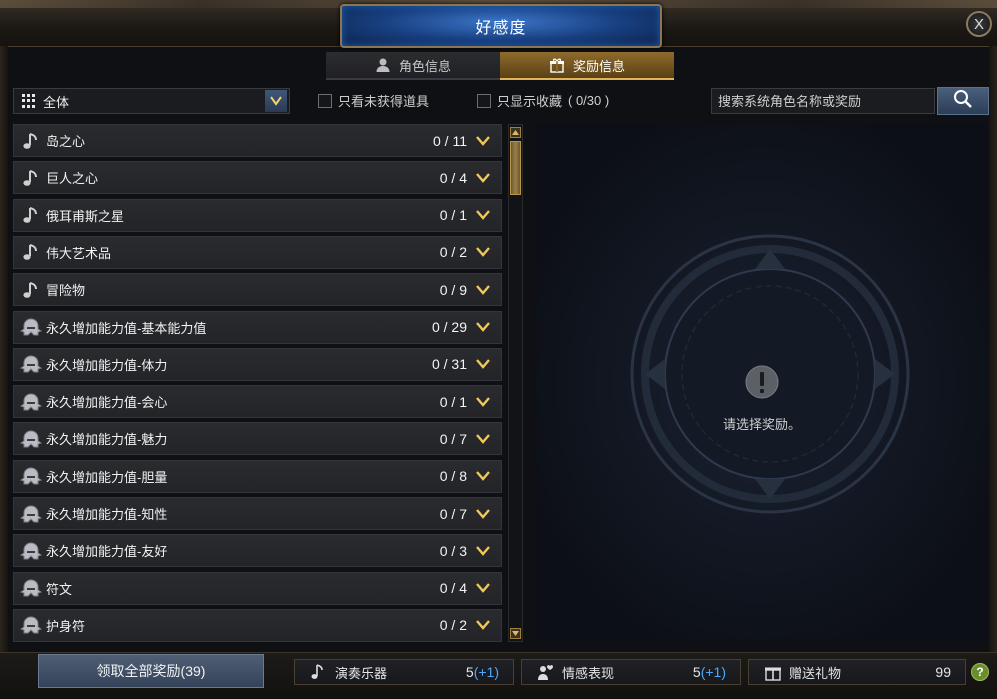 This screenshot has width=997, height=699. I want to click on tab-label: 奖励信息, so click(598, 66).